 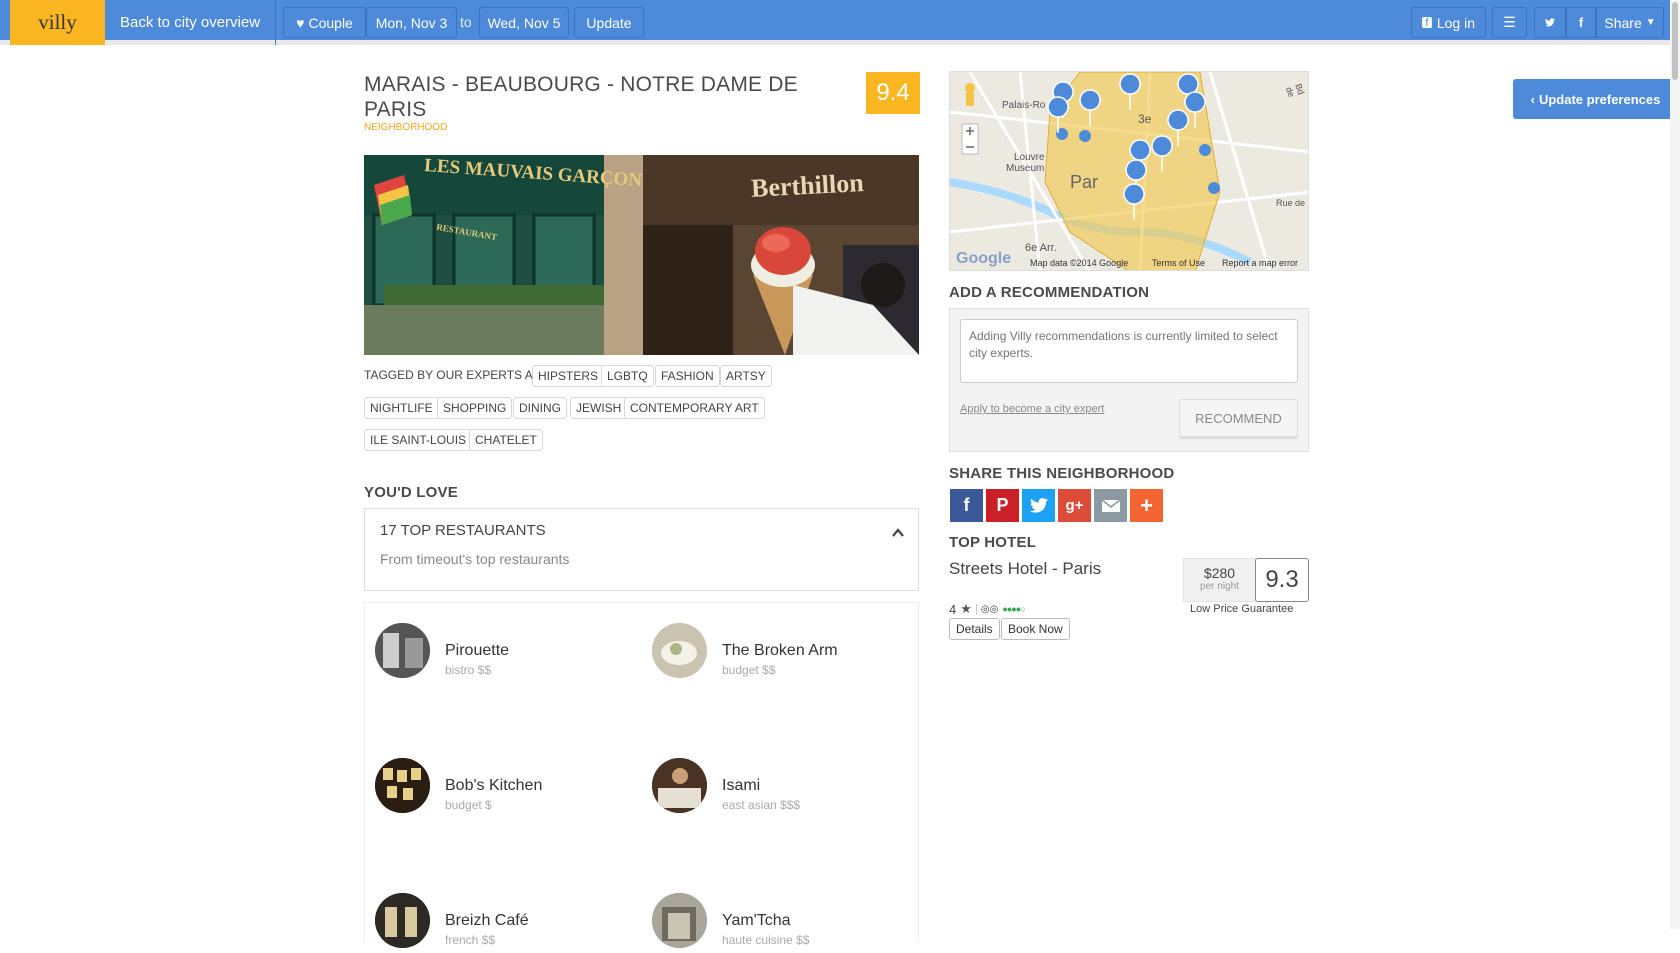 I want to click on share-neighborhood-heading: SHARE THIS NEIGHBORHOOD, so click(x=1062, y=473).